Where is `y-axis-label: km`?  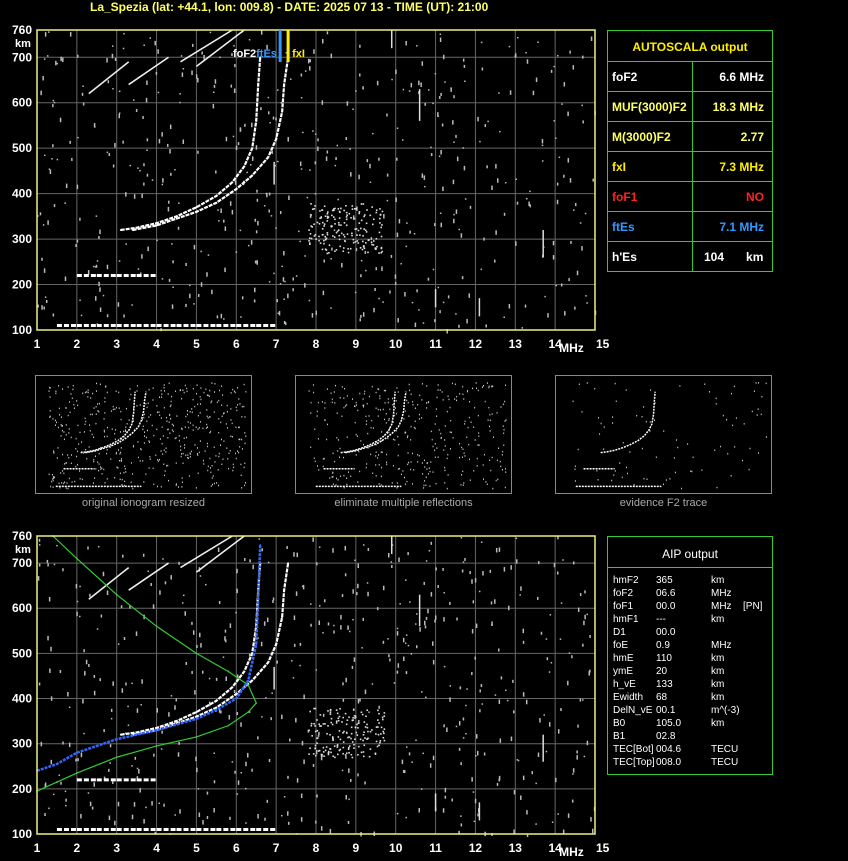
y-axis-label: km is located at coordinates (23, 44).